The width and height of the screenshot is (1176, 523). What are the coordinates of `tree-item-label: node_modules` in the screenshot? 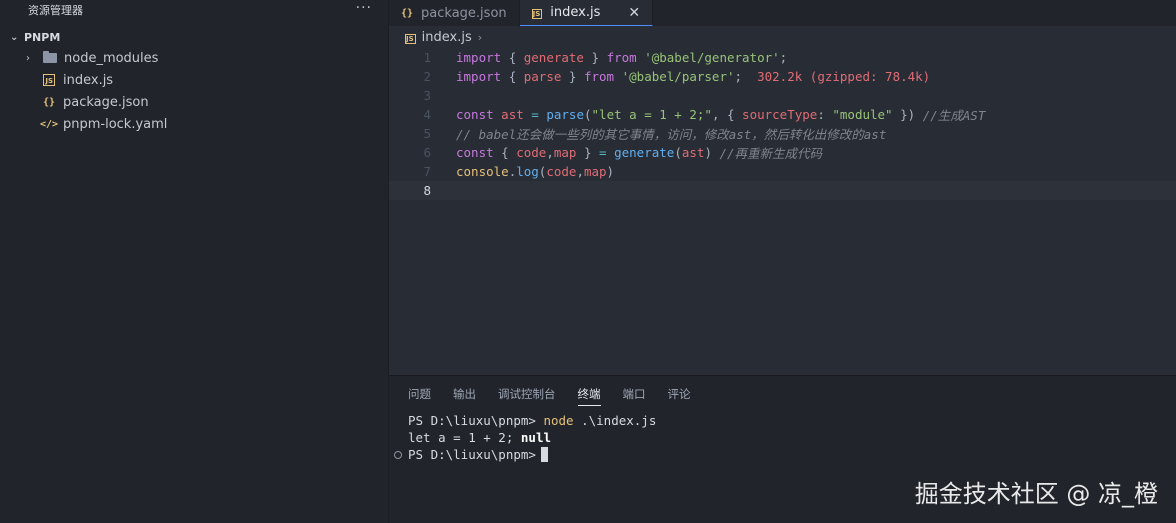 It's located at (111, 58).